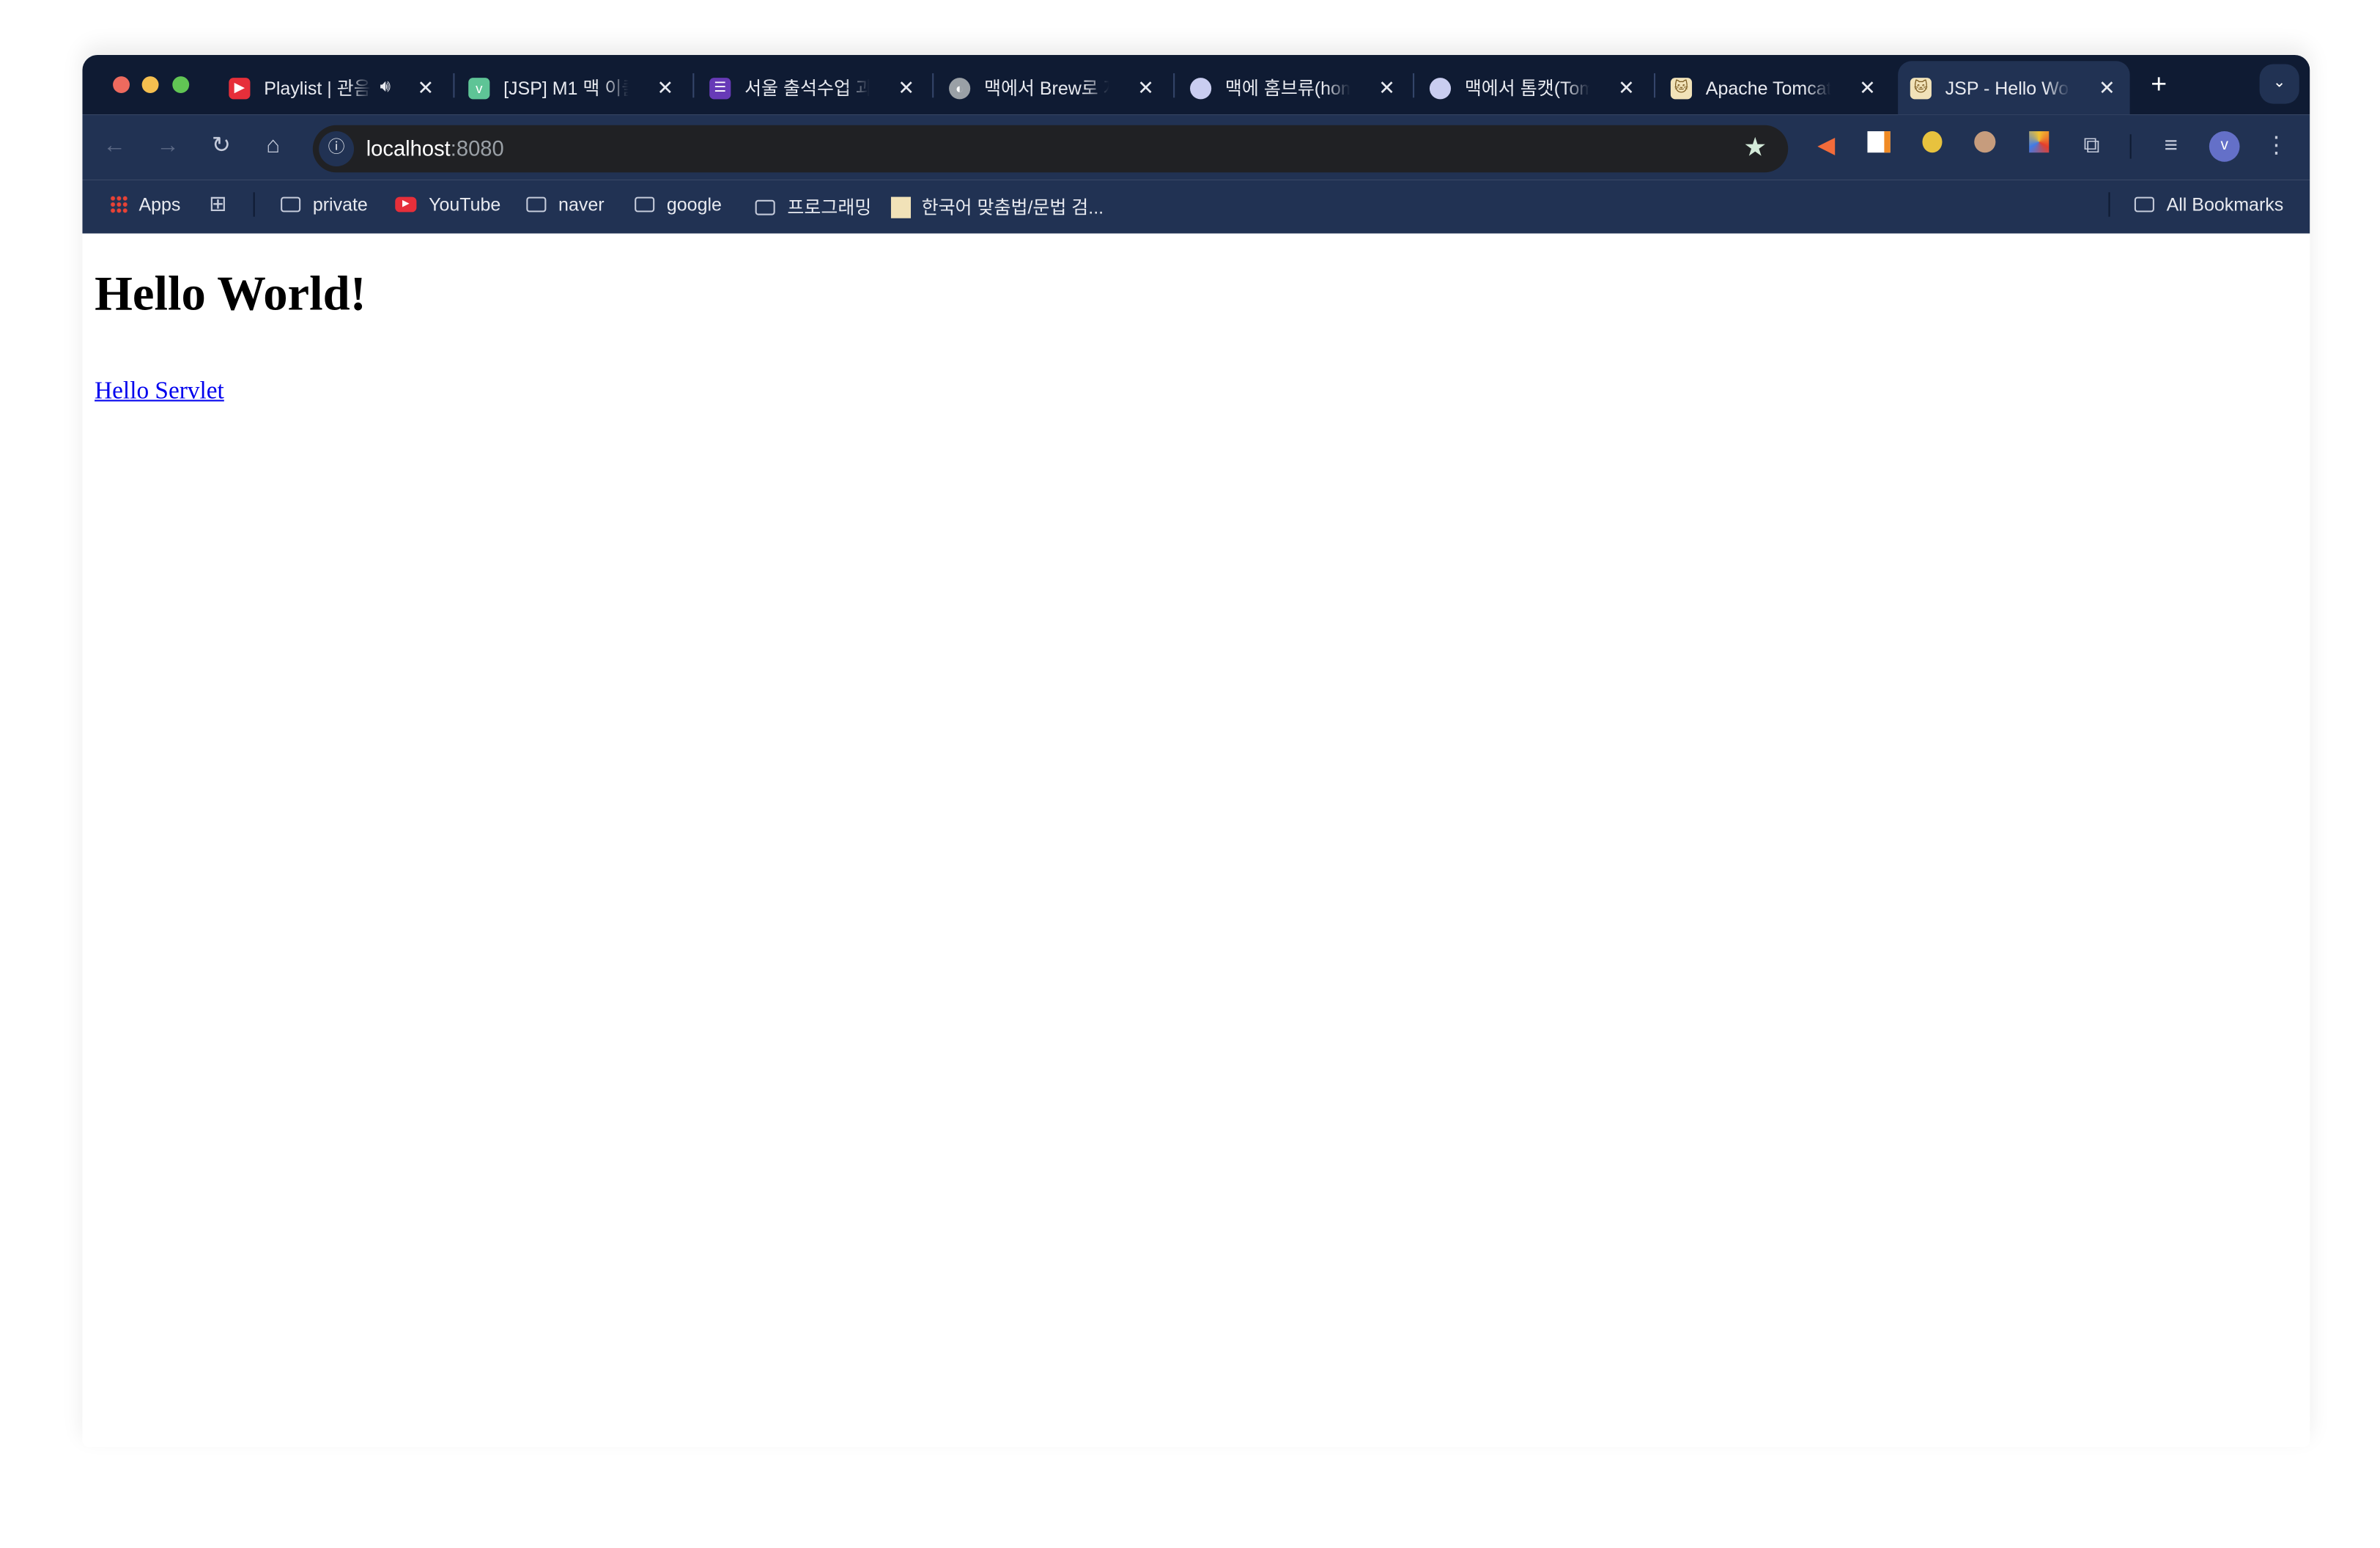 This screenshot has width=2380, height=1548. What do you see at coordinates (2130, 146) in the screenshot?
I see `toolbar-separator` at bounding box center [2130, 146].